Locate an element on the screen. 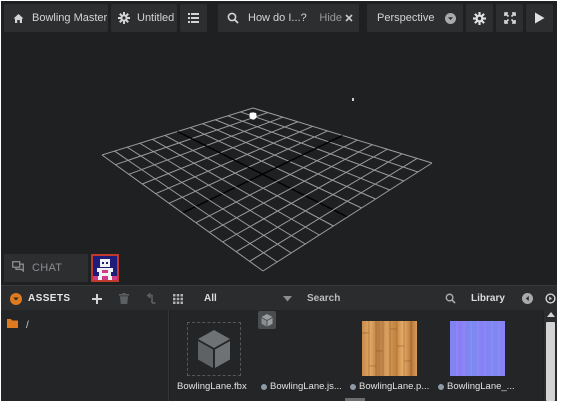 Image resolution: width=562 pixels, height=403 pixels. asset-search-input: Search is located at coordinates (323, 298).